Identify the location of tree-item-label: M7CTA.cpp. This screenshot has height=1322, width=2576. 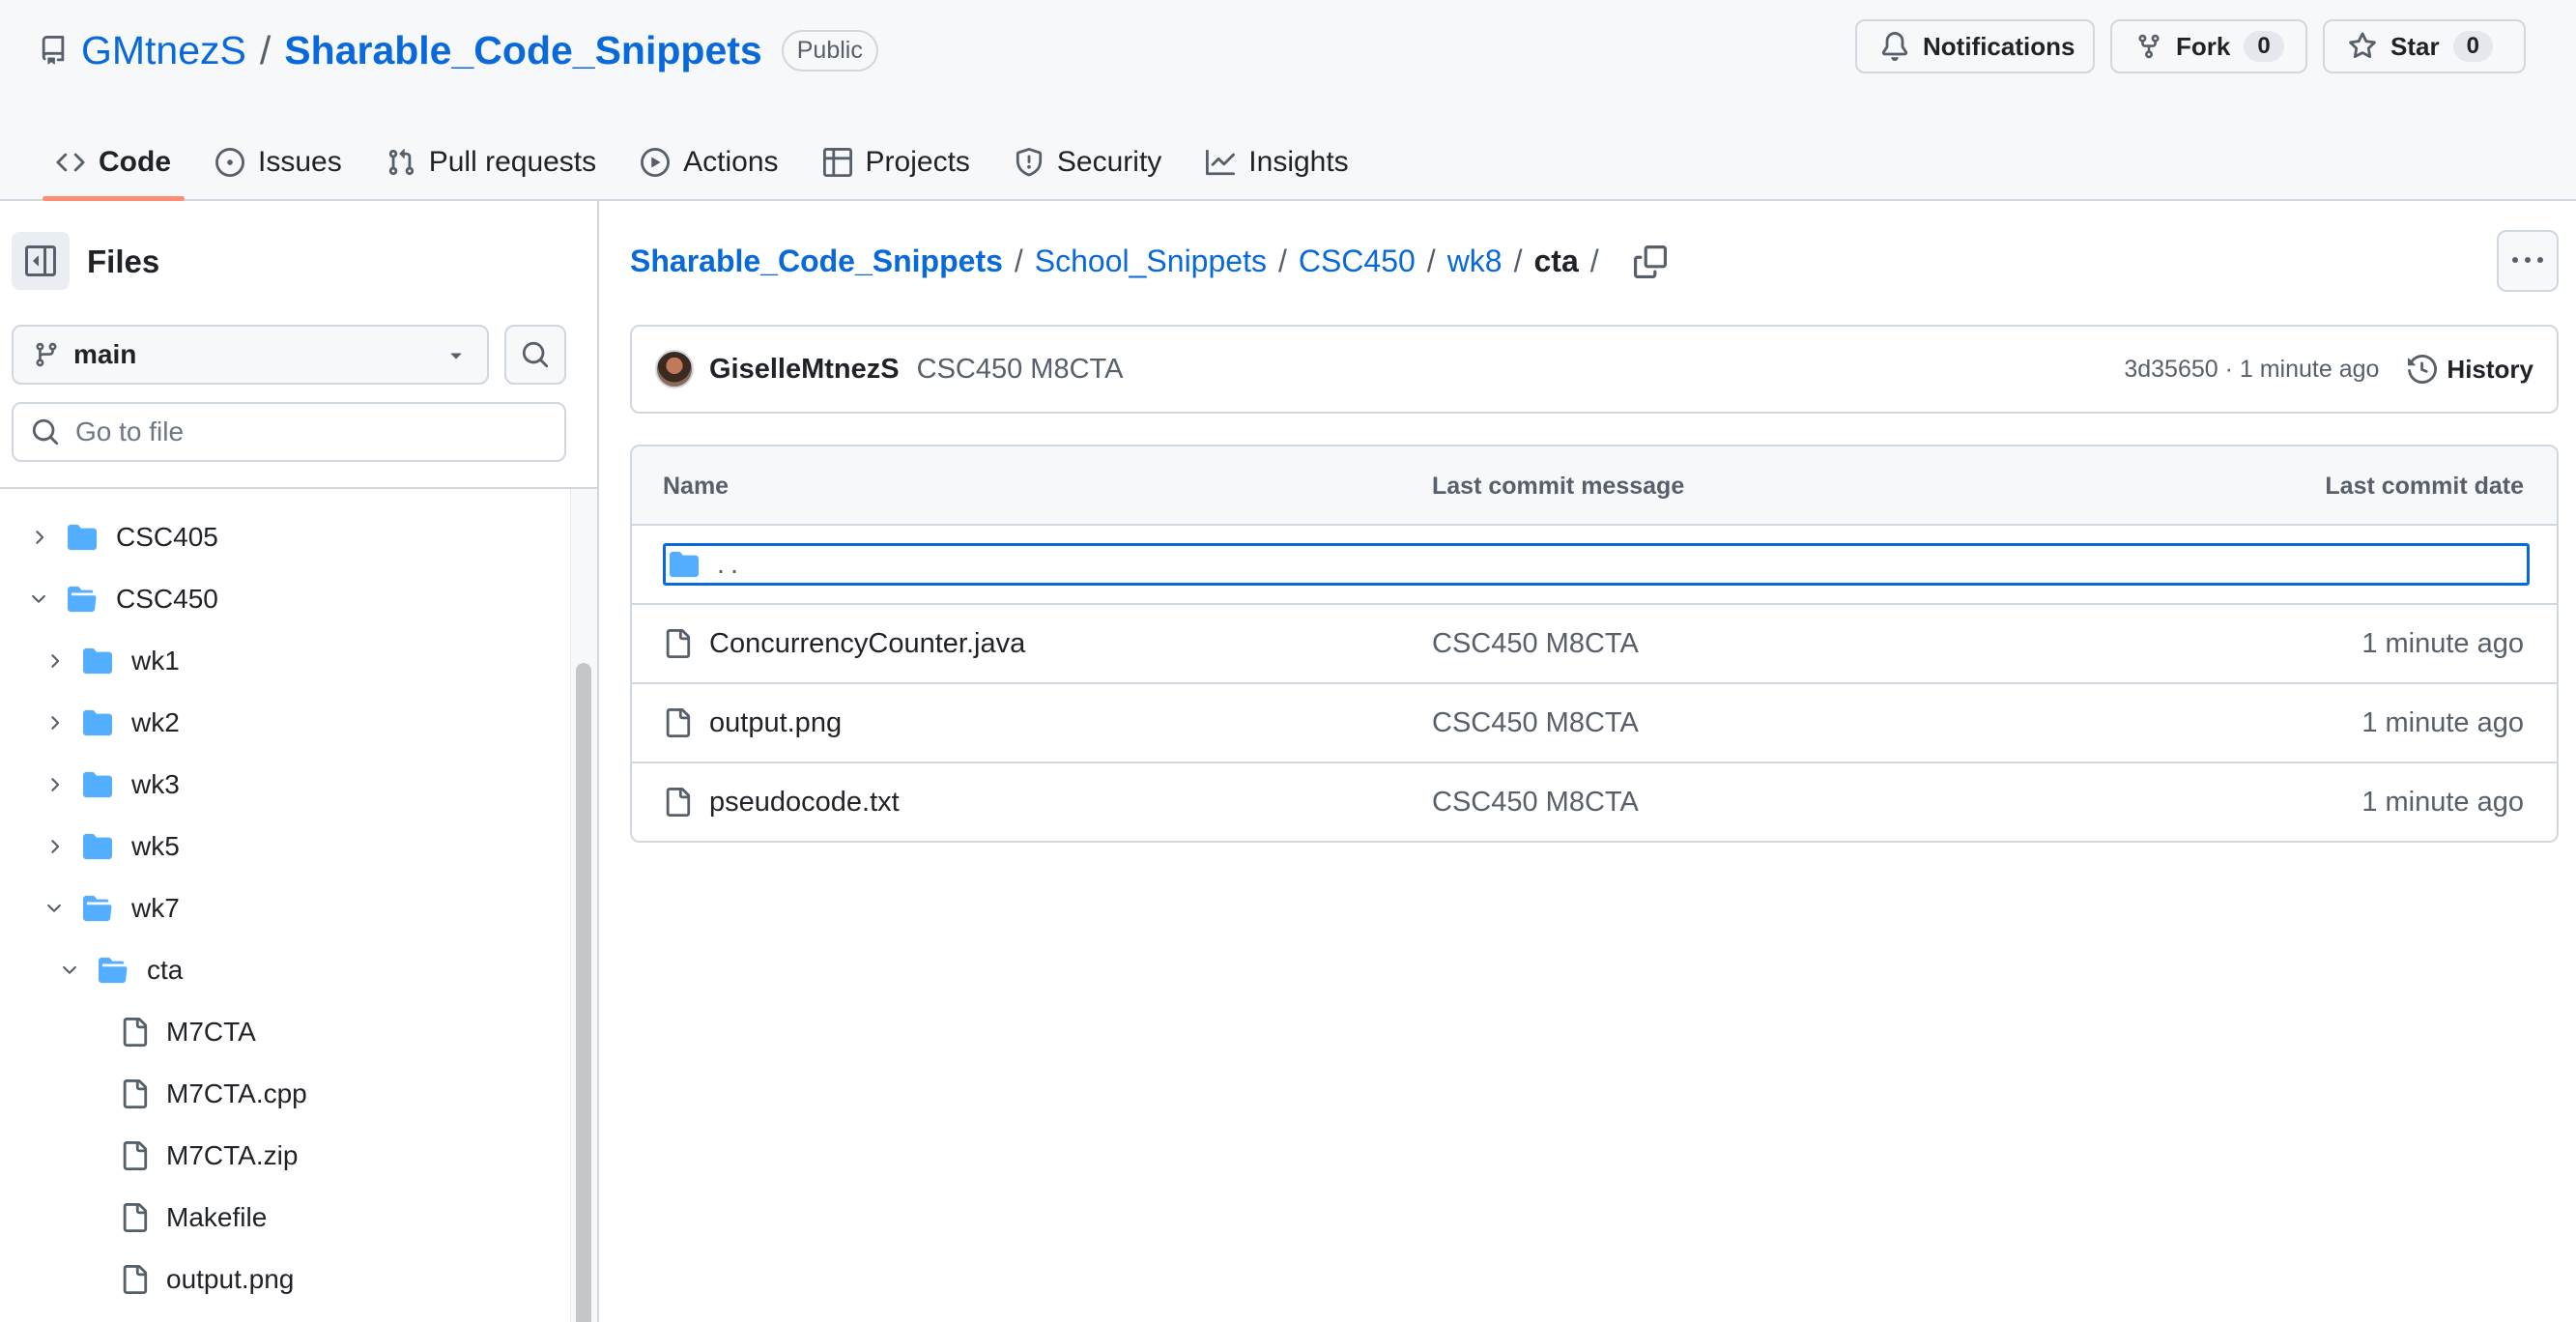
(237, 1093).